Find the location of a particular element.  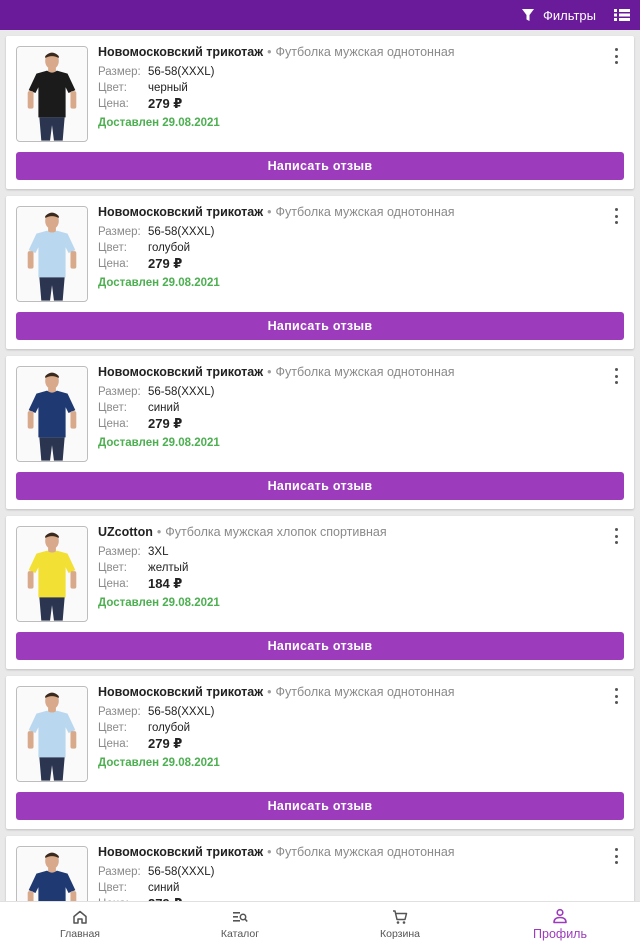

filters-button: Фильтры is located at coordinates (558, 15).